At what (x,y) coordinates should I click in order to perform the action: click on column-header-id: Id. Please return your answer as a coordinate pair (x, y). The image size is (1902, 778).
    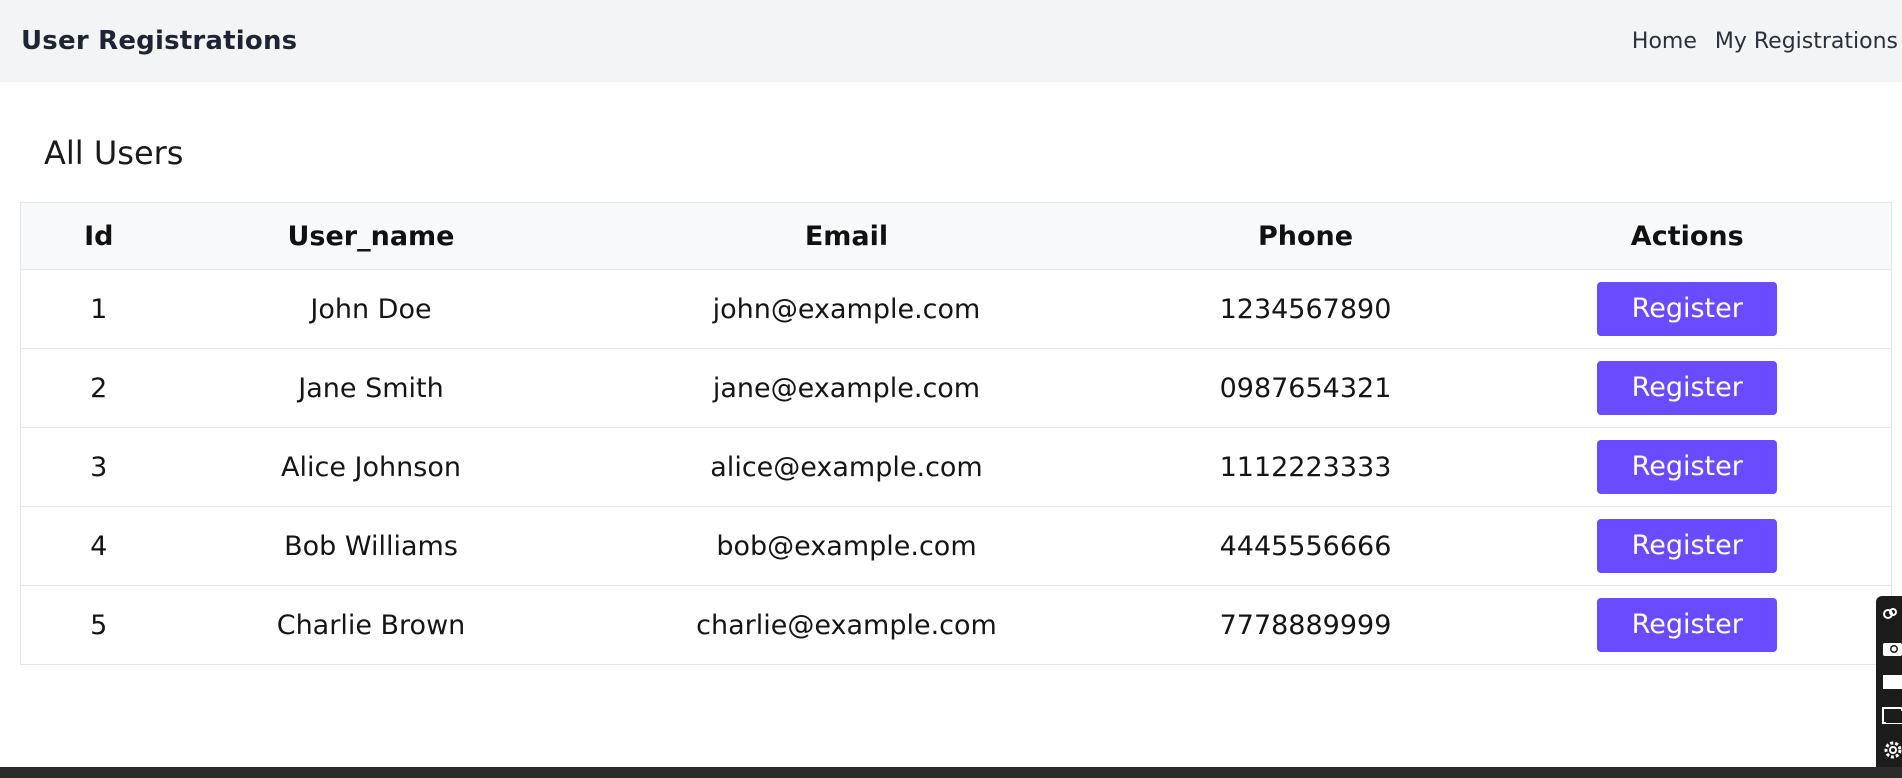
    Looking at the image, I should click on (98, 236).